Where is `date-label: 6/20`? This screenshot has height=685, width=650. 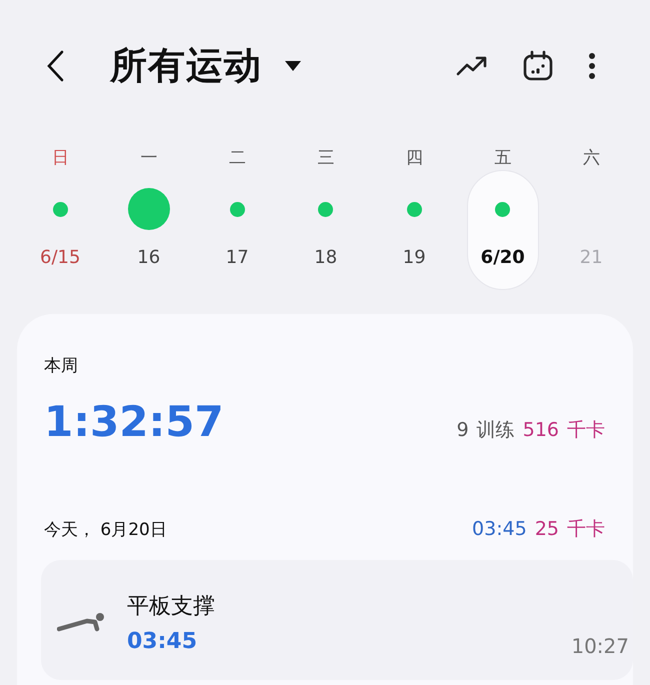
date-label: 6/20 is located at coordinates (502, 257).